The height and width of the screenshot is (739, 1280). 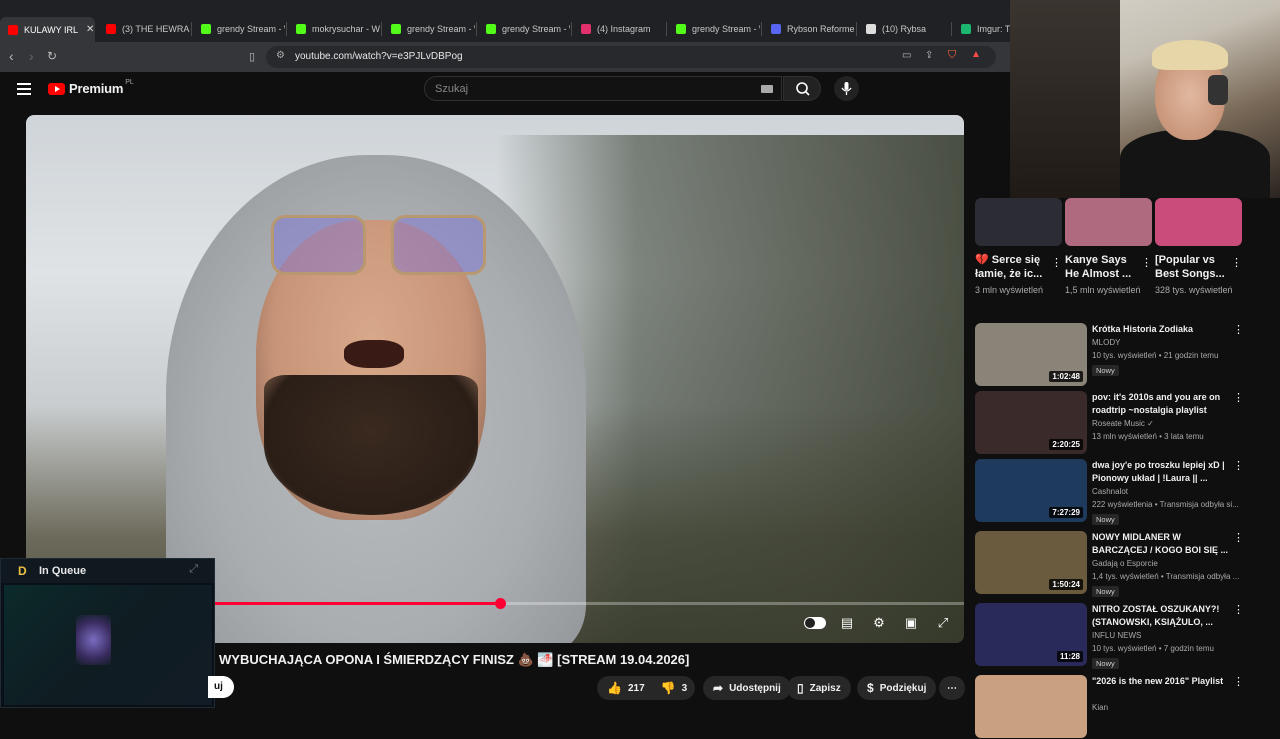 I want to click on video-thumbnail: 1:02:48, so click(x=1031, y=354).